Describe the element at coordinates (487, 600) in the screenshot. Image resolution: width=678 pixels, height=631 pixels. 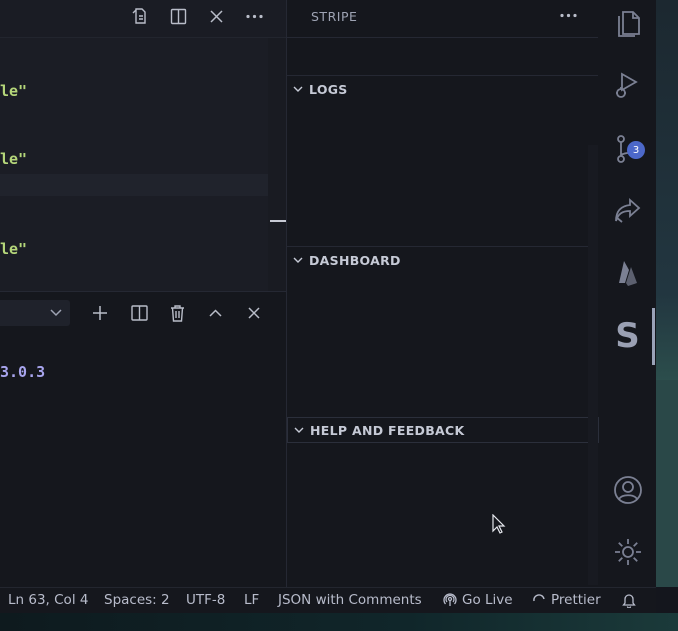
I see `go-live-label: Go Live` at that location.